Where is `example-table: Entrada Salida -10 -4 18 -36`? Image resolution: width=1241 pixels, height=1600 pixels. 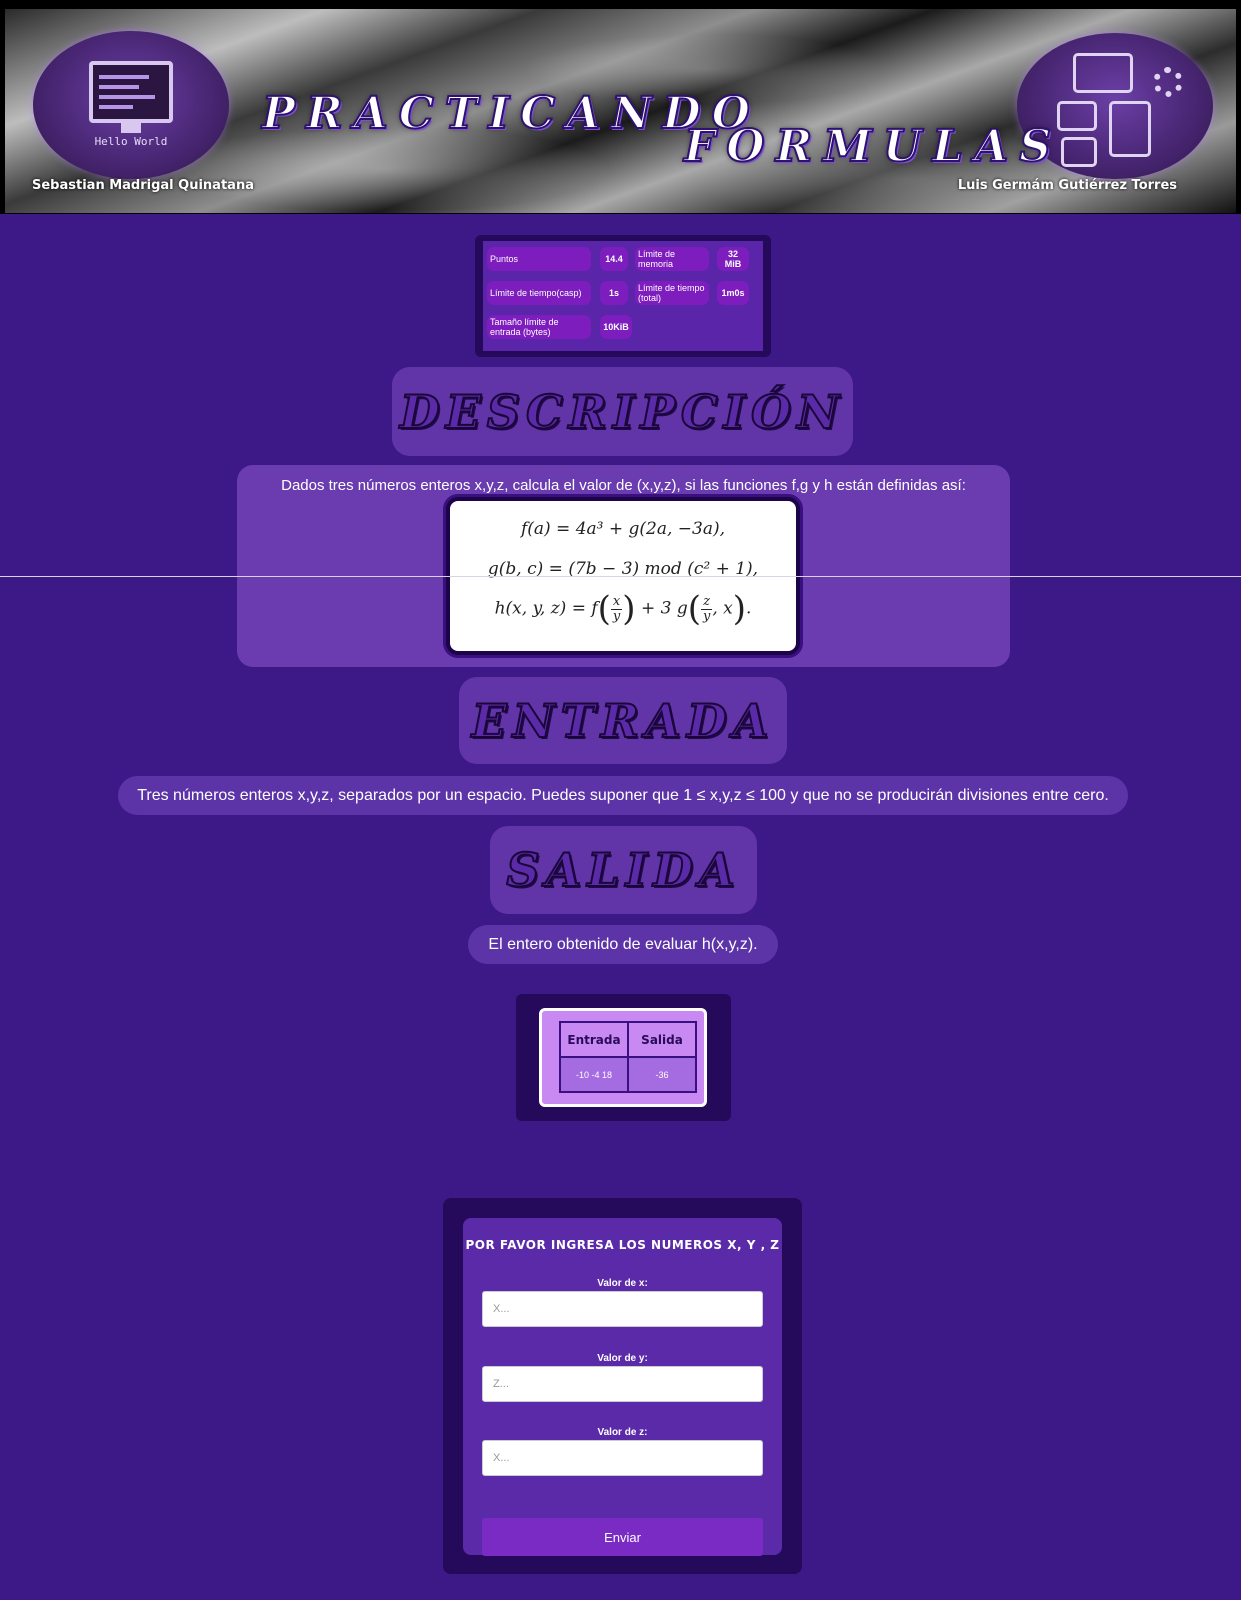 example-table: Entrada Salida -10 -4 18 -36 is located at coordinates (628, 1057).